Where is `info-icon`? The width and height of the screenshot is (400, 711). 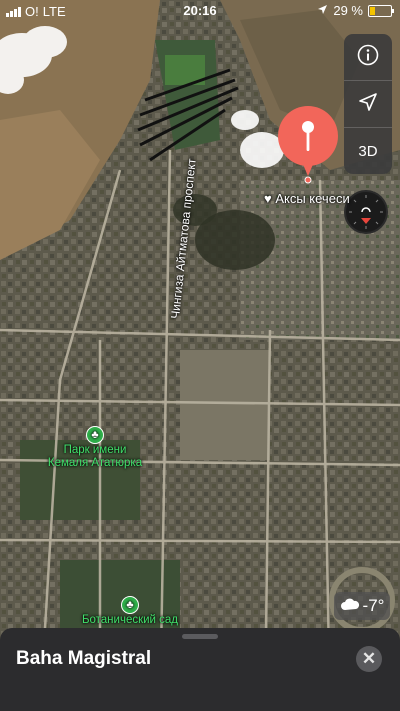
info-icon is located at coordinates (368, 57).